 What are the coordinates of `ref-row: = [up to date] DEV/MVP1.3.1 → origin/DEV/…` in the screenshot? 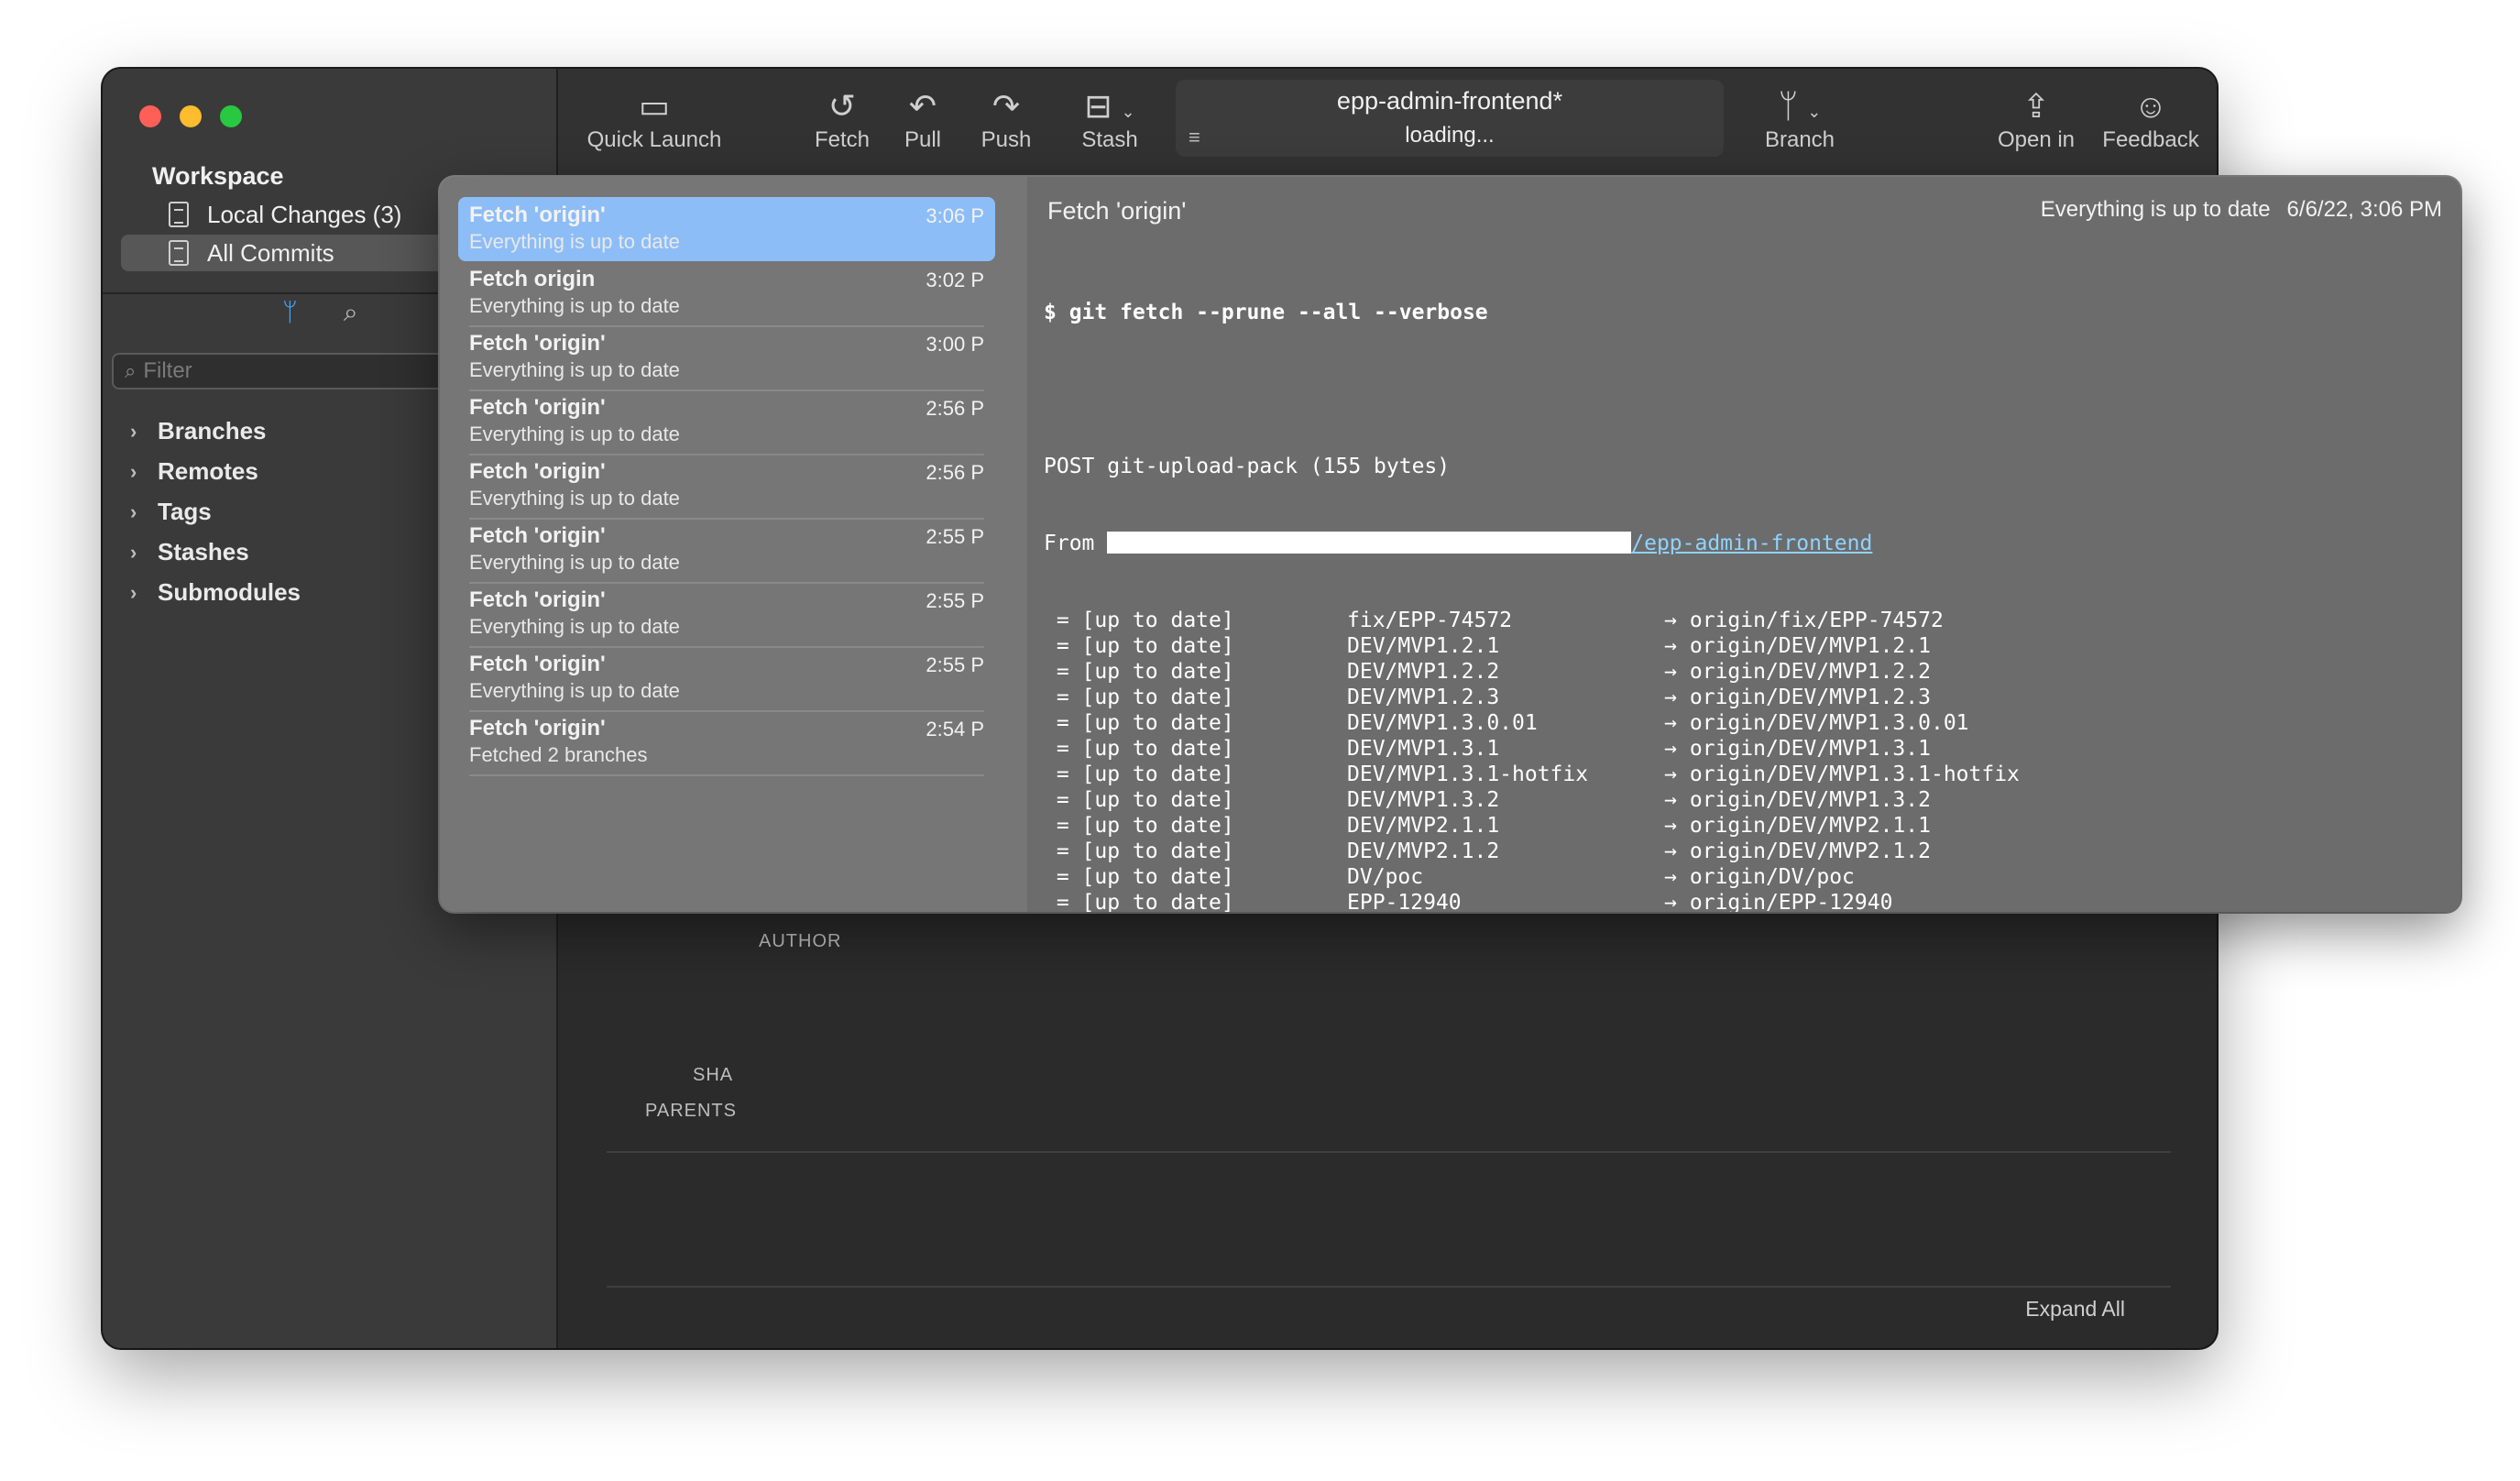 It's located at (1752, 749).